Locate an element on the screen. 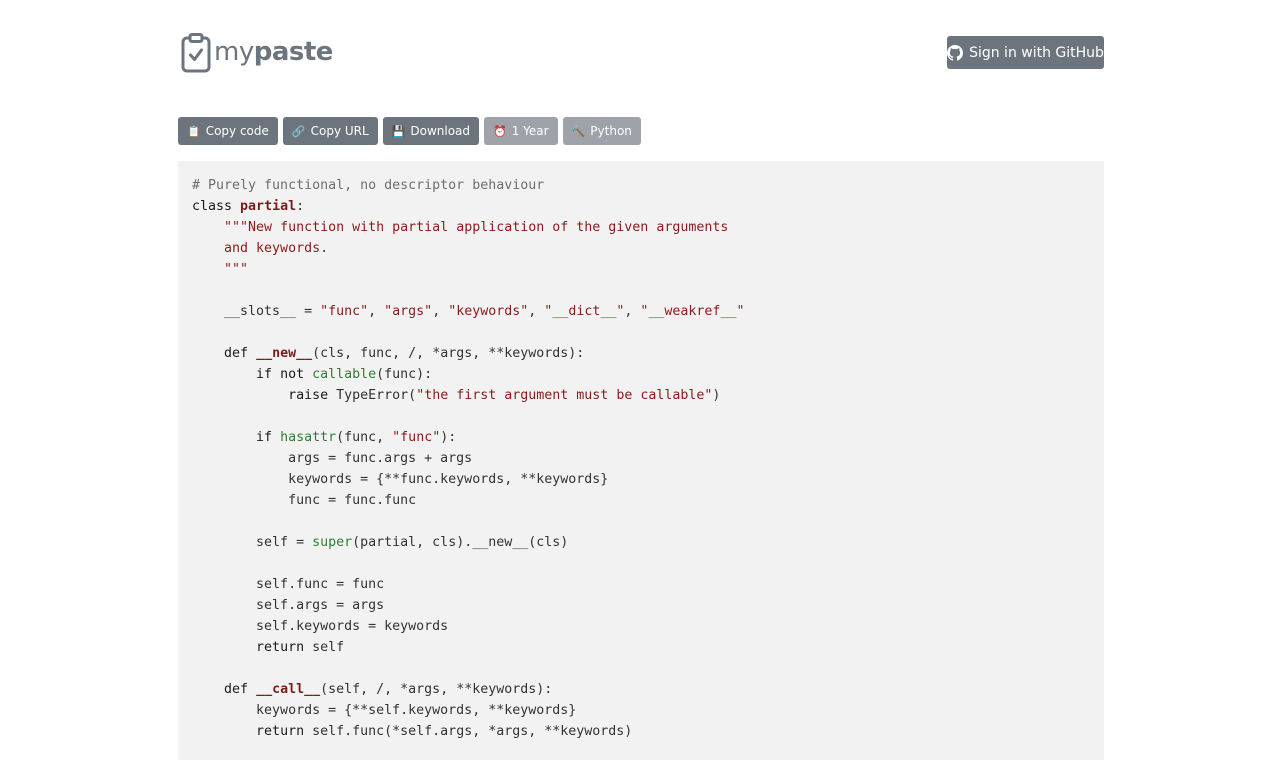 The height and width of the screenshot is (760, 1270). code-token: : is located at coordinates (300, 206).